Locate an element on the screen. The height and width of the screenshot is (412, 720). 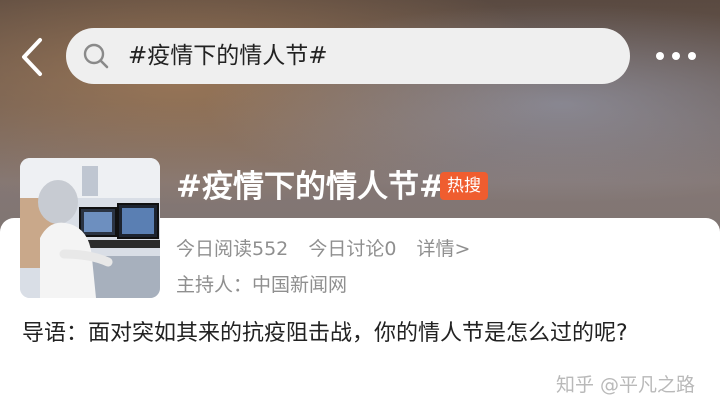
topic-image is located at coordinates (90, 228).